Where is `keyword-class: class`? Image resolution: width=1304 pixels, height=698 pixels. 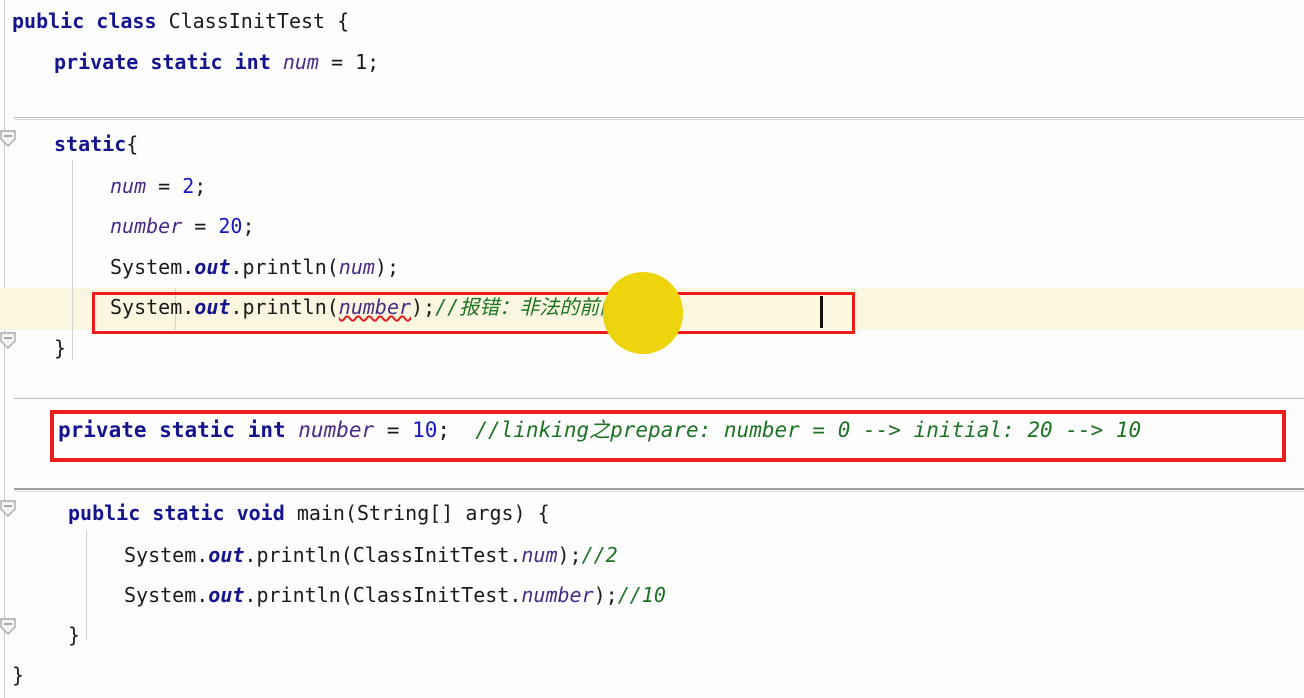 keyword-class: class is located at coordinates (126, 21).